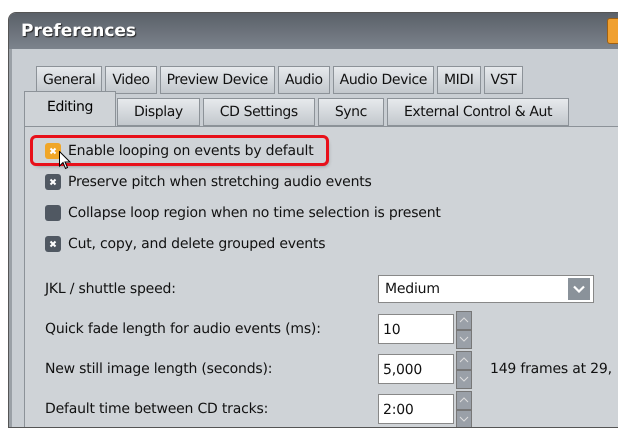  I want to click on tab: Preview Device, so click(217, 80).